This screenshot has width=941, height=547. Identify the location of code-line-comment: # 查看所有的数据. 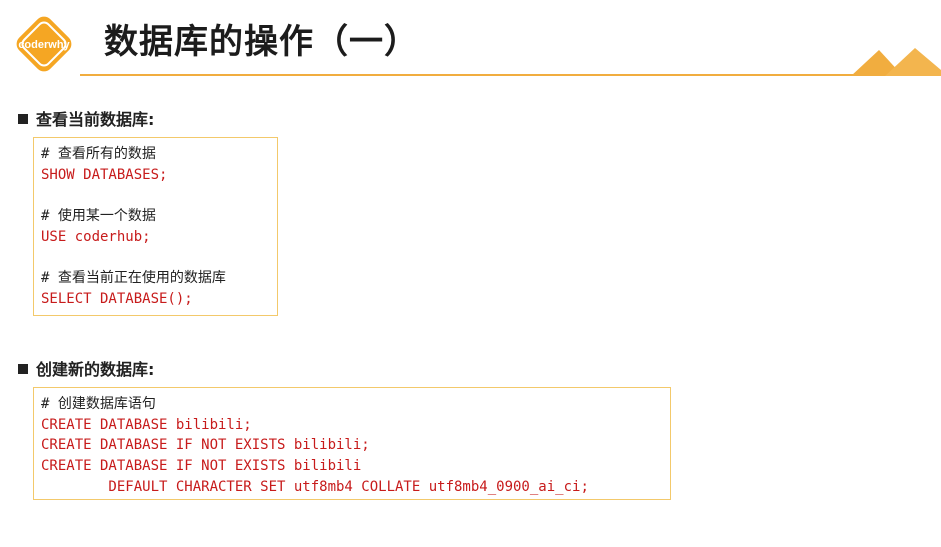
(98, 154).